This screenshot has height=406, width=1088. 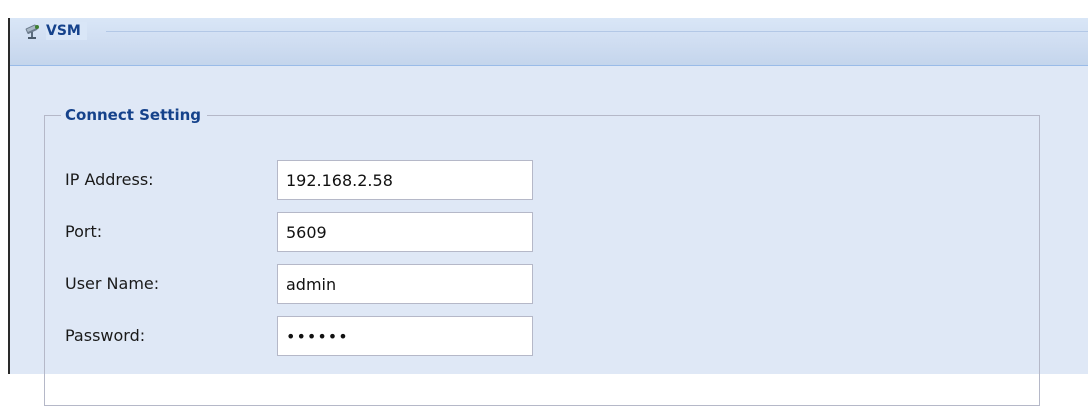 I want to click on password-input, so click(x=405, y=336).